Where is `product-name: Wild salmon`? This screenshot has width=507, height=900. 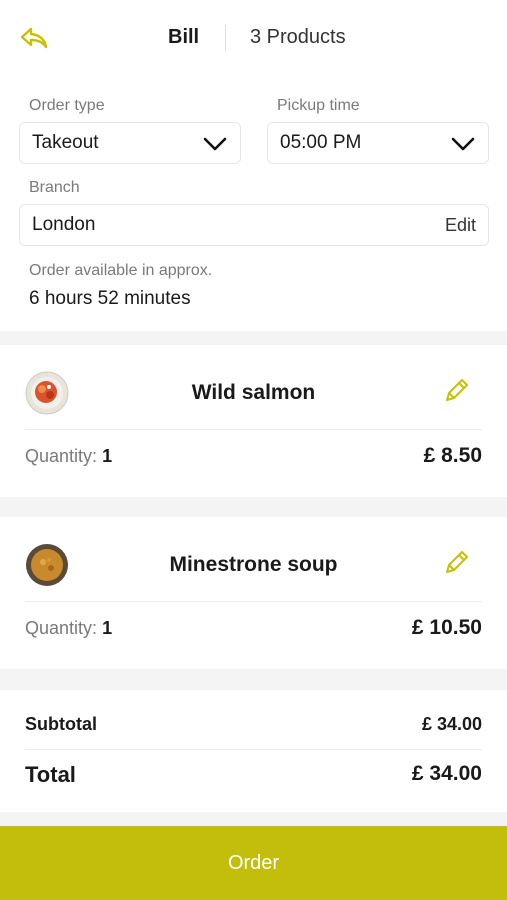 product-name: Wild salmon is located at coordinates (253, 392).